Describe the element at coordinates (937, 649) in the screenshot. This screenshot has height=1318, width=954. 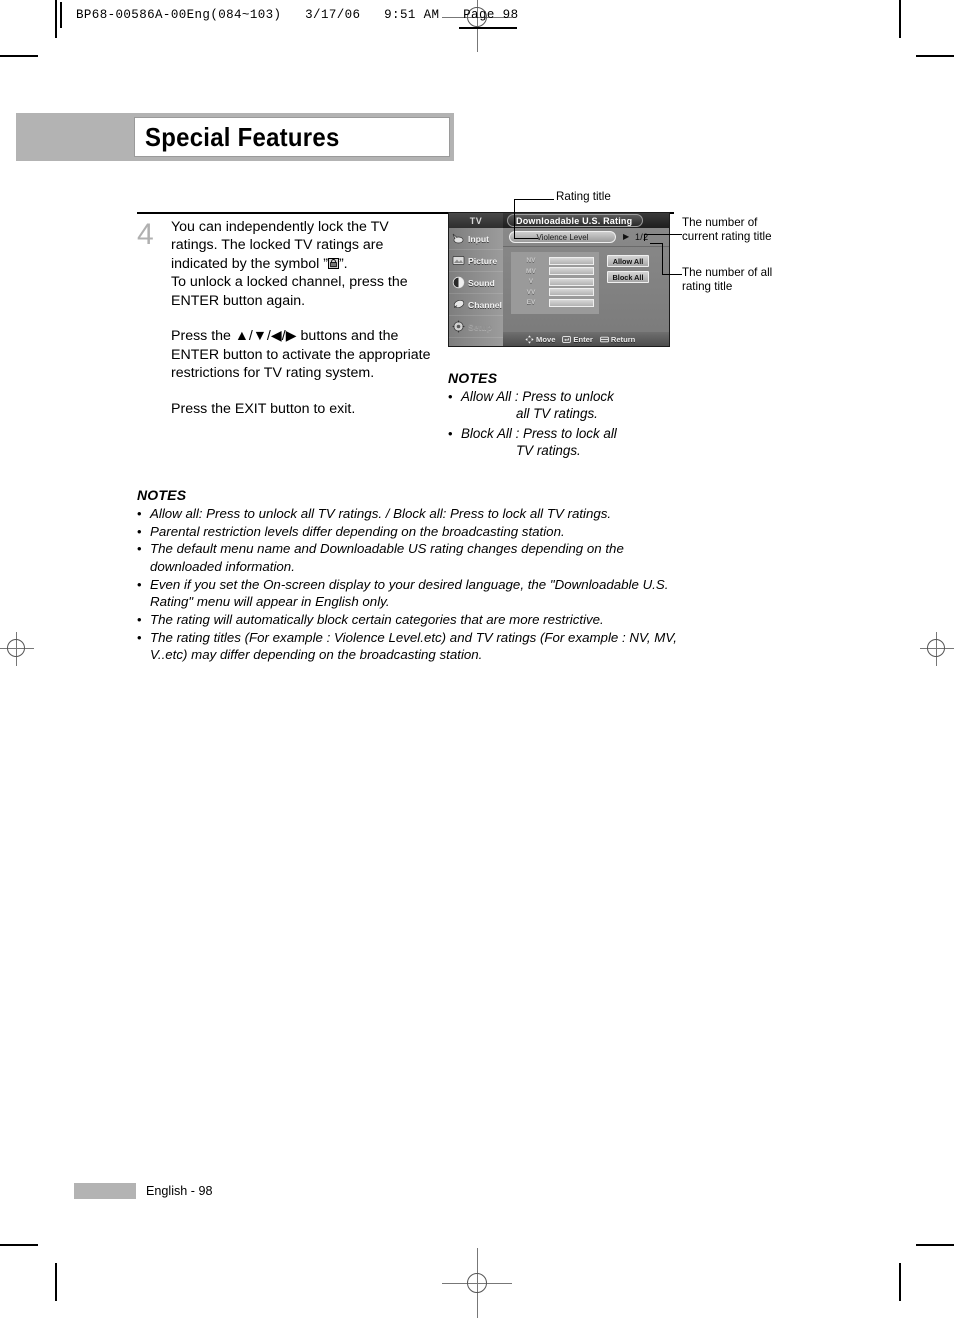
I see `registration-mark-right` at that location.